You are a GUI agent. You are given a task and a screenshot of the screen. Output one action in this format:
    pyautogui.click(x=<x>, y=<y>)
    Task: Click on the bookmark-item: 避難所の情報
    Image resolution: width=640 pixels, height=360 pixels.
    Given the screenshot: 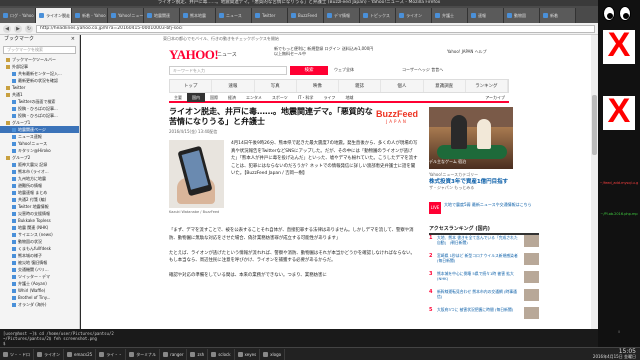 What is the action you would take?
    pyautogui.click(x=39, y=185)
    